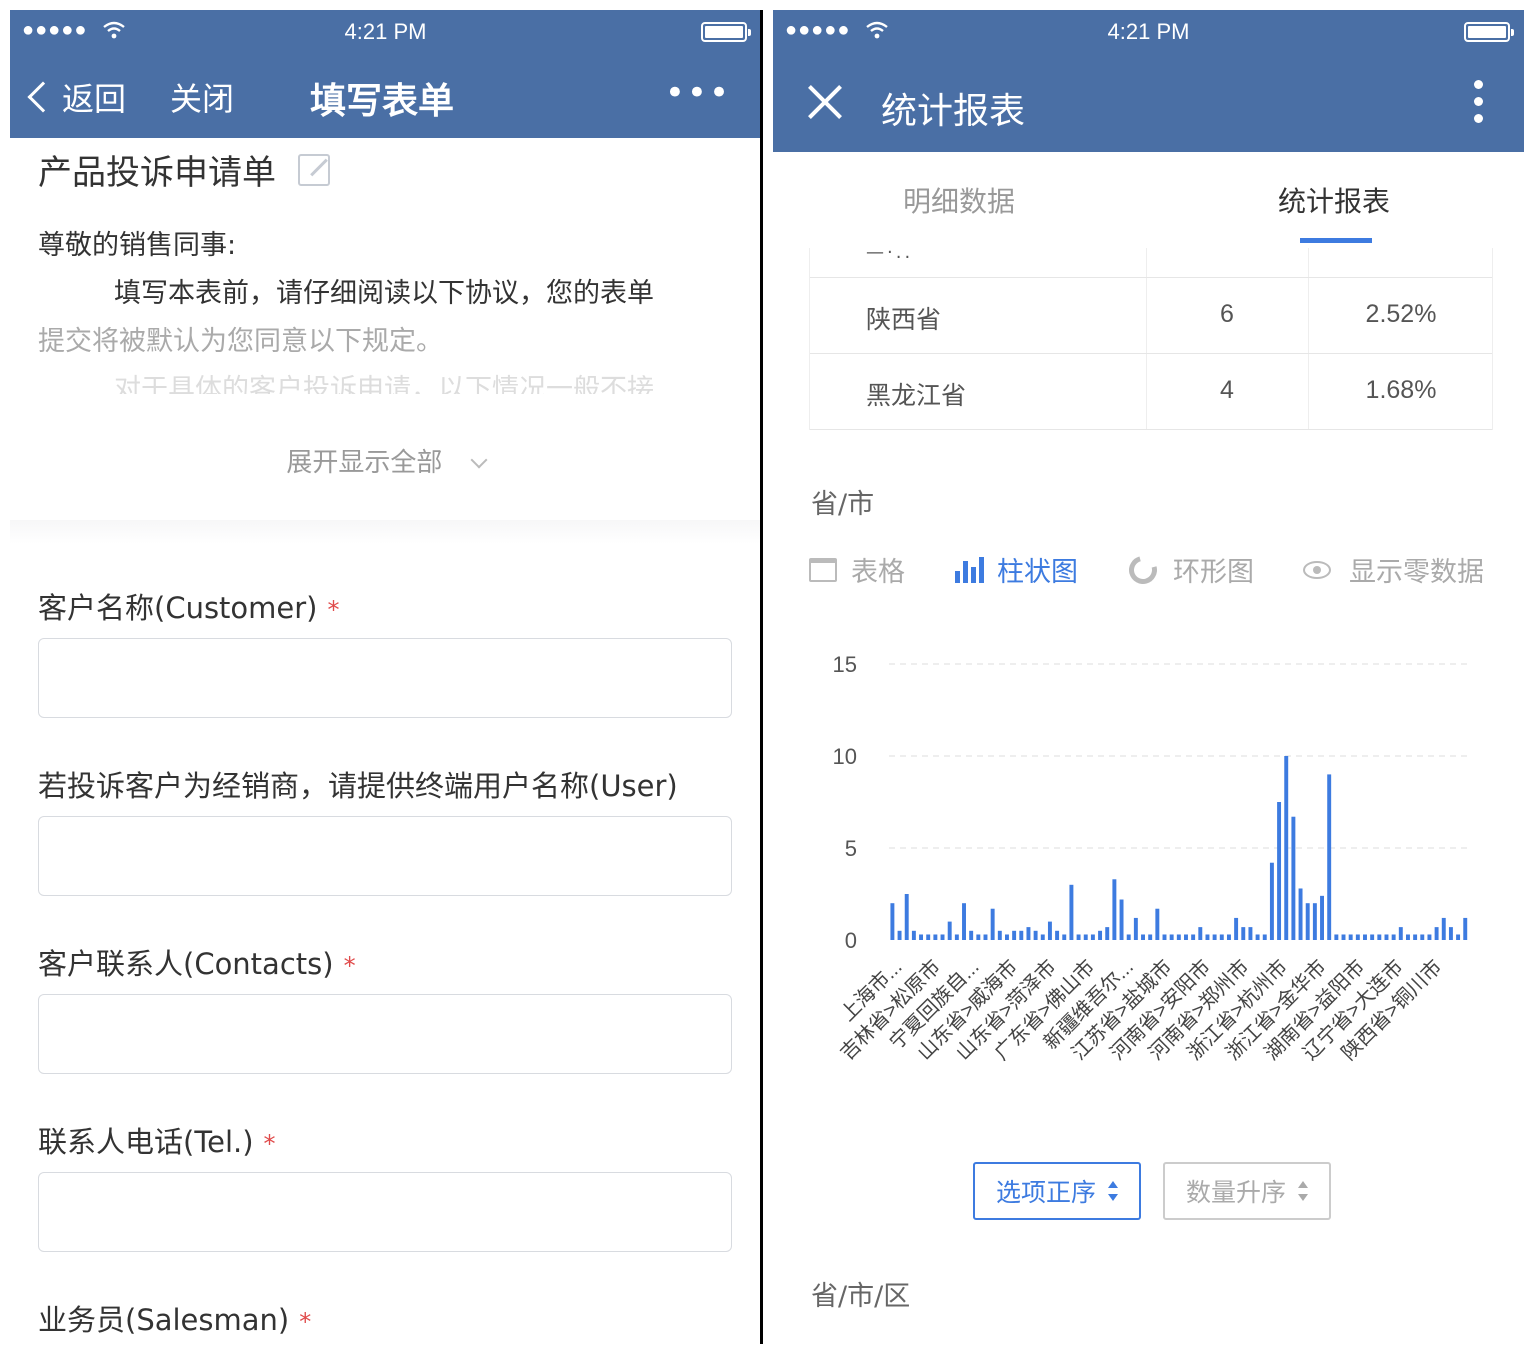 Image resolution: width=1534 pixels, height=1354 pixels. Describe the element at coordinates (1016, 569) in the screenshot. I see `view-bar-chart-button: 柱状图` at that location.